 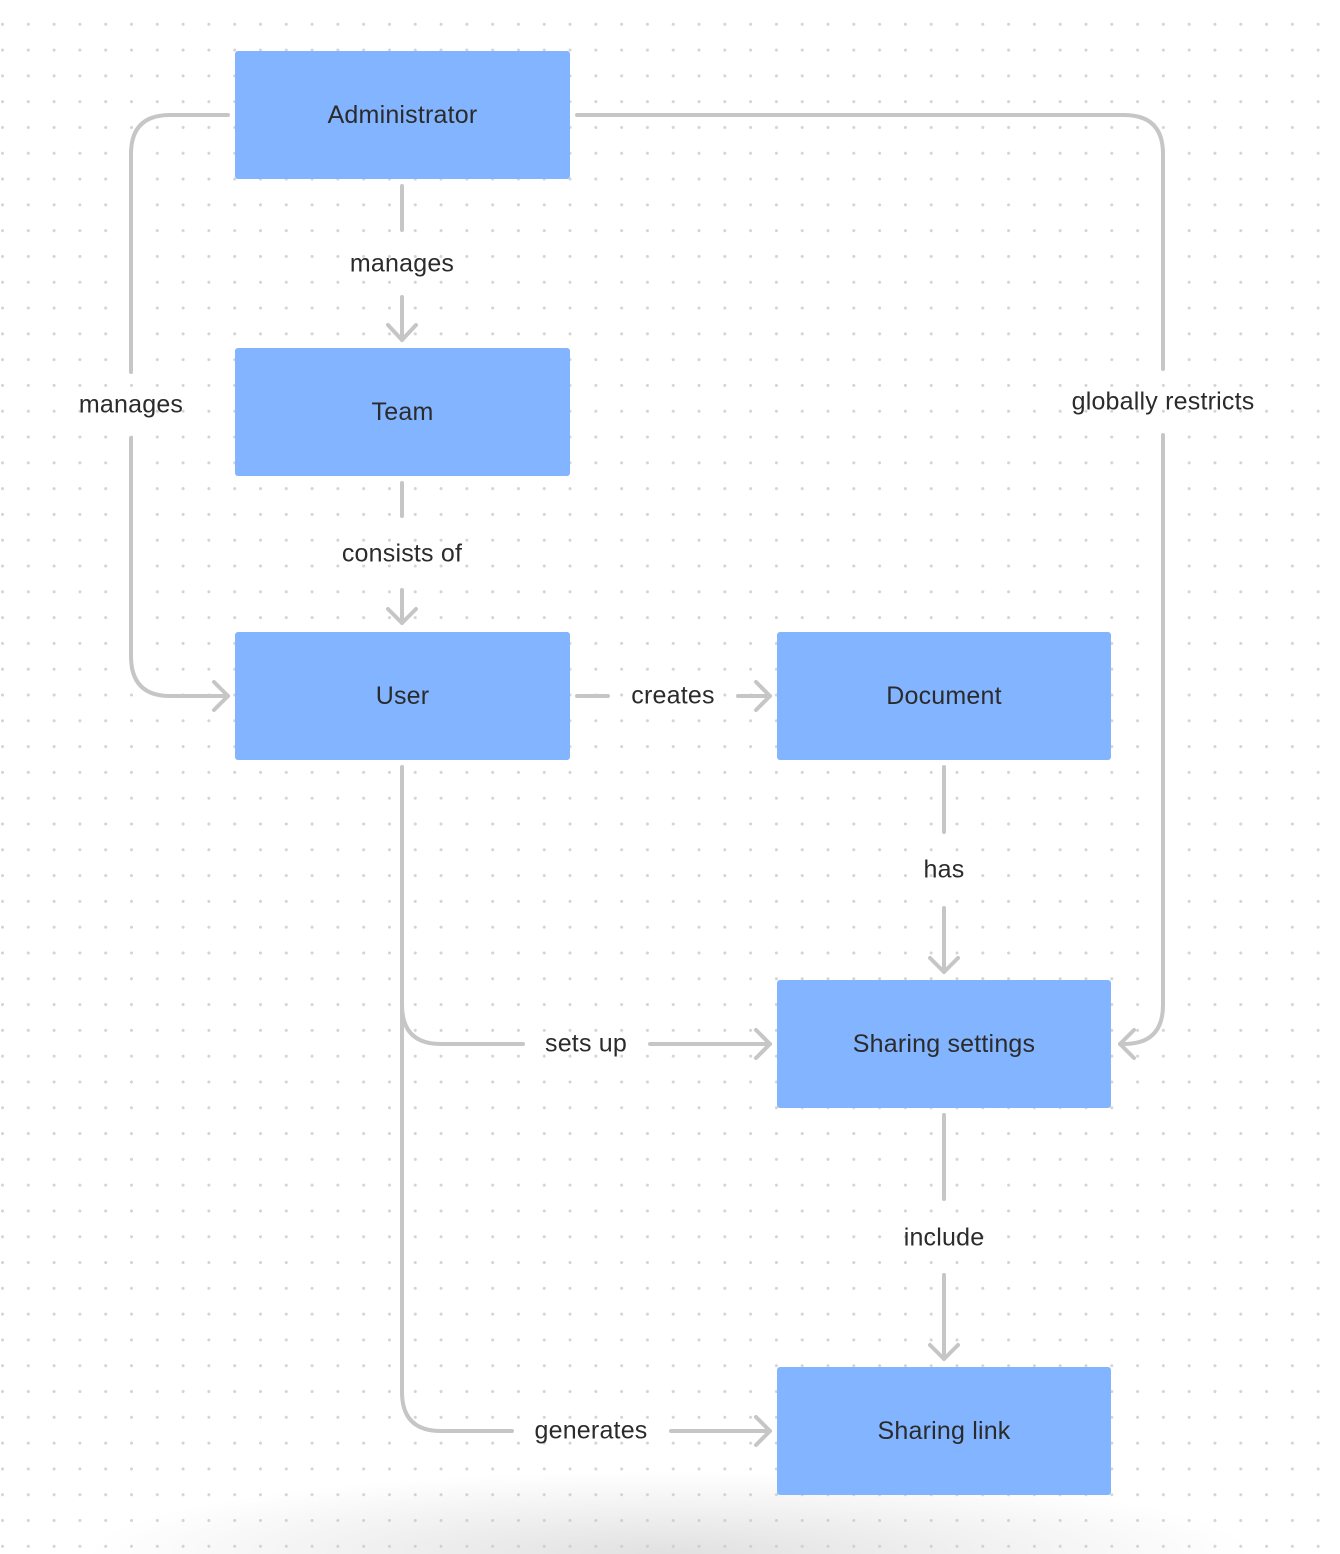 I want to click on node-administrator: Administrator, so click(x=402, y=115).